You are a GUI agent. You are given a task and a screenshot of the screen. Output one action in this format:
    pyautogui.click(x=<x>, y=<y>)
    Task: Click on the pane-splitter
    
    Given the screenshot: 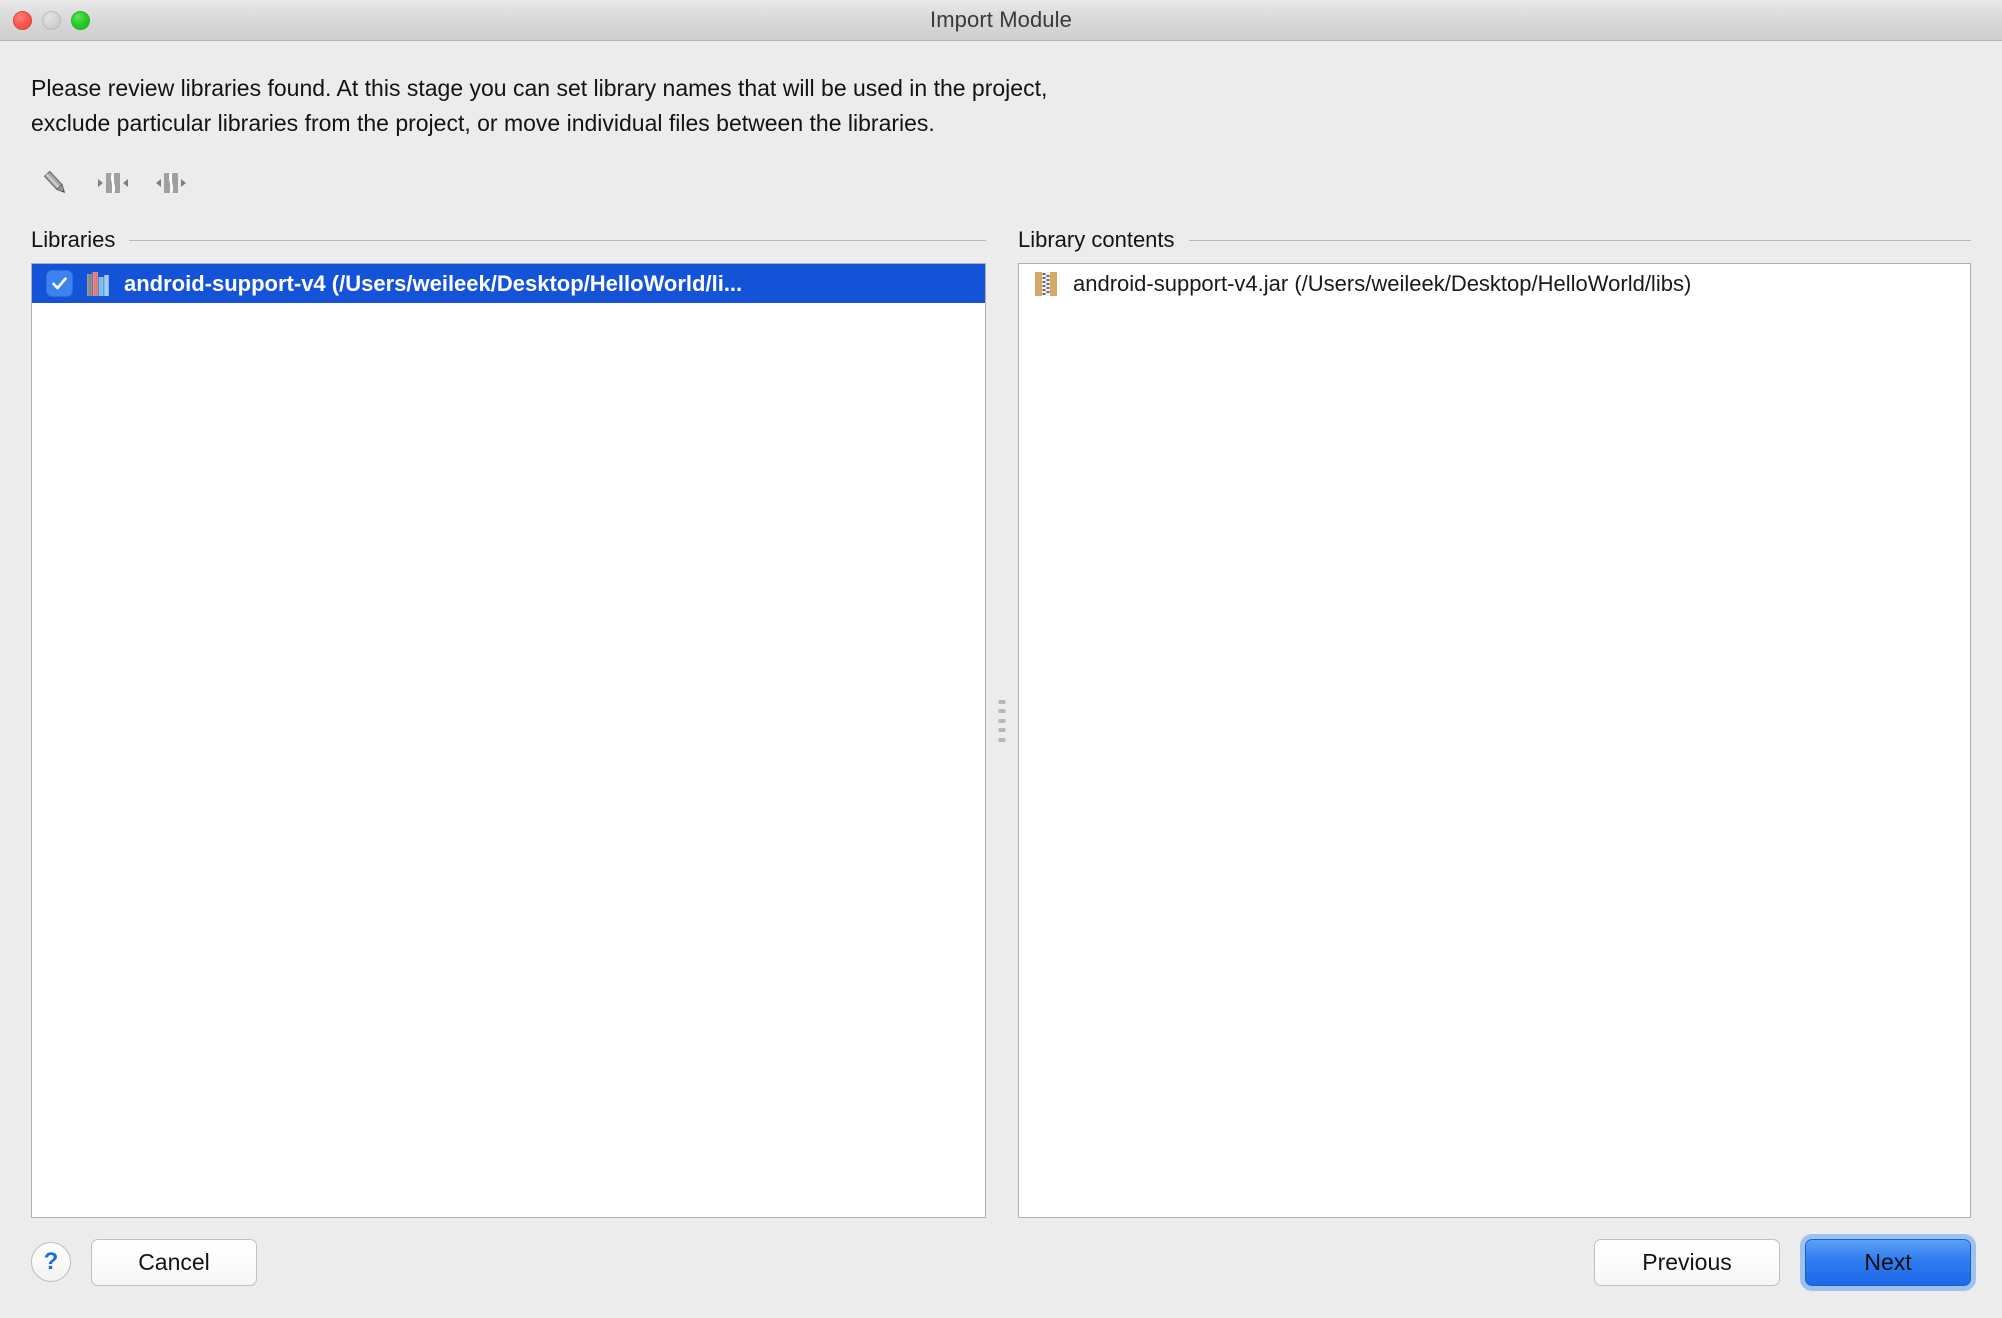 What is the action you would take?
    pyautogui.click(x=1002, y=720)
    